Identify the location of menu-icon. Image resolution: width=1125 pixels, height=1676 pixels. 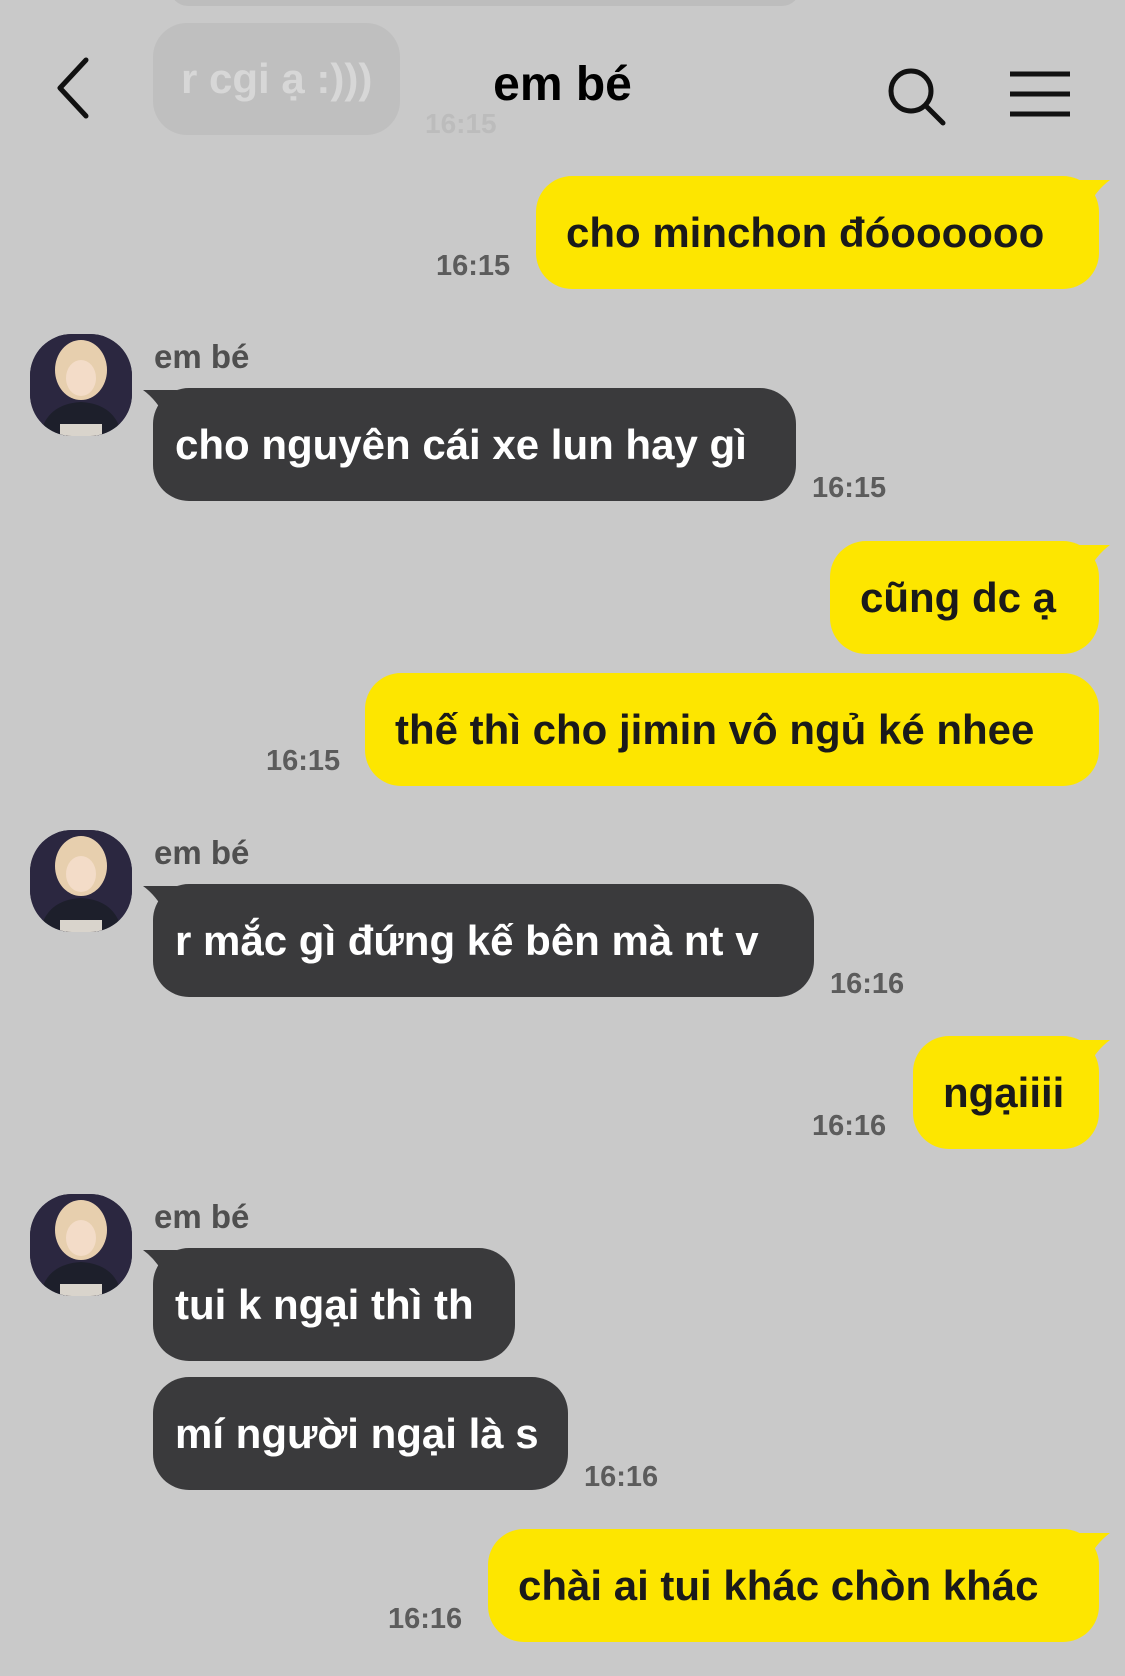
(1040, 94).